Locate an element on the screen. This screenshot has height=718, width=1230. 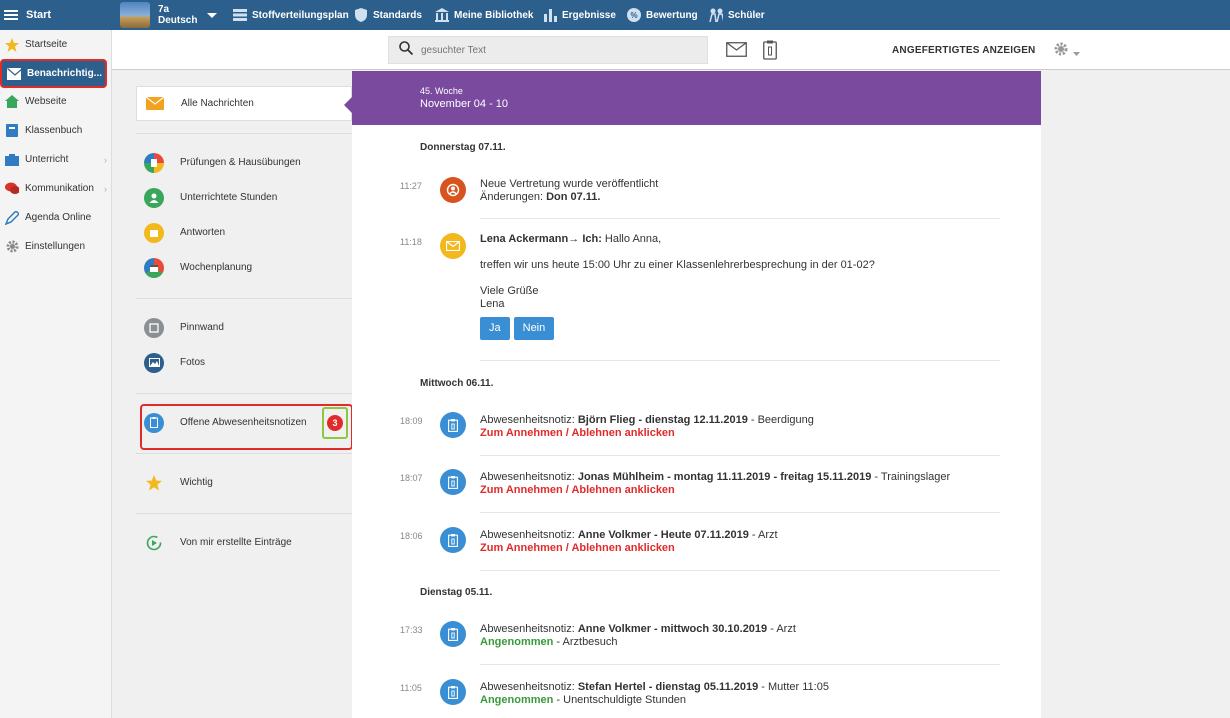
absence-reason: - Trainingslager is located at coordinates (911, 477).